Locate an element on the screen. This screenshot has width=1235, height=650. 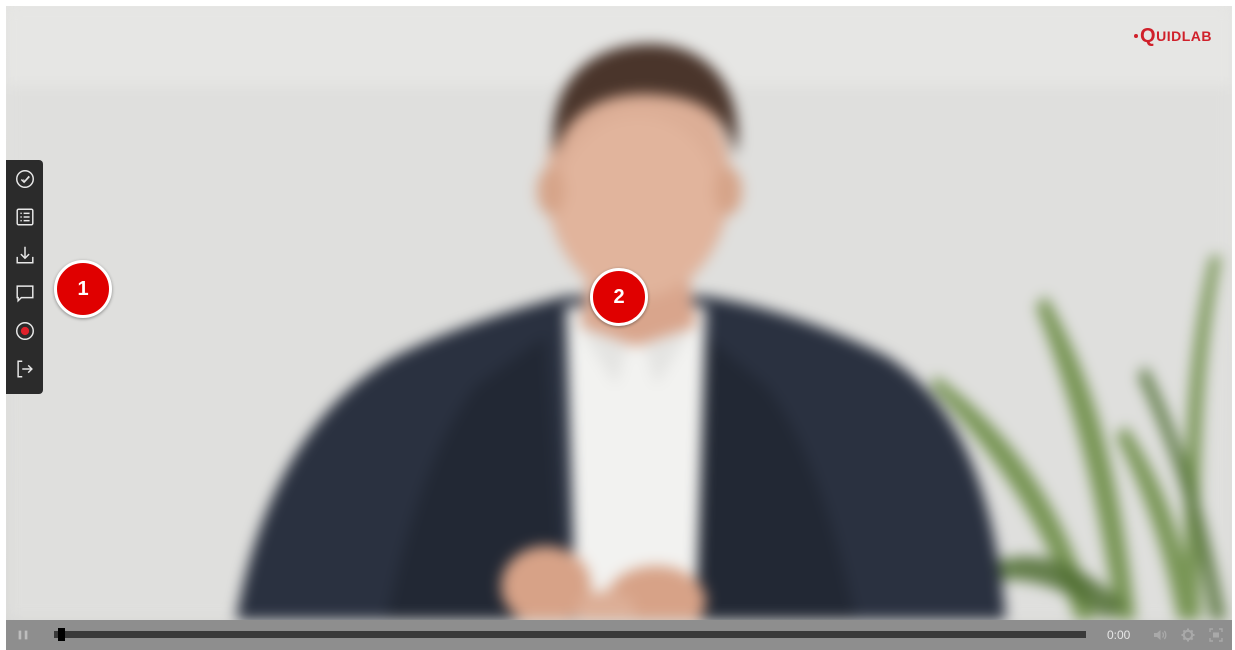
logo-initial: Q is located at coordinates (1148, 36).